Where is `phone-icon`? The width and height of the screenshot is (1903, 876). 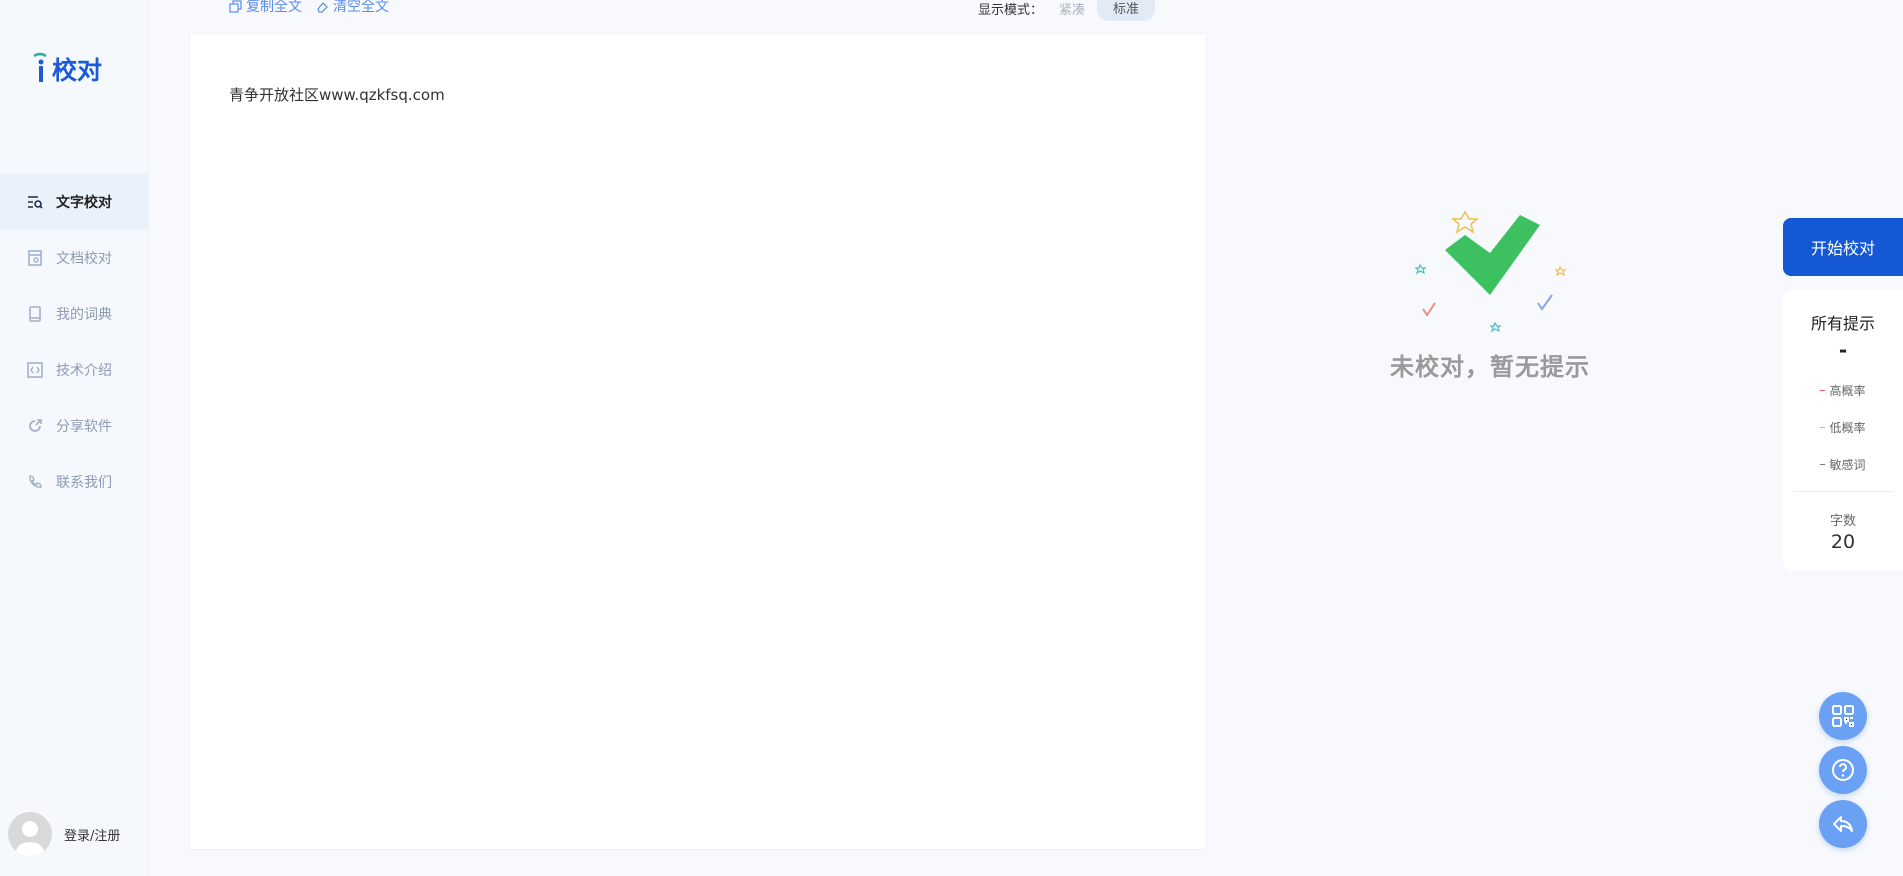
phone-icon is located at coordinates (35, 482).